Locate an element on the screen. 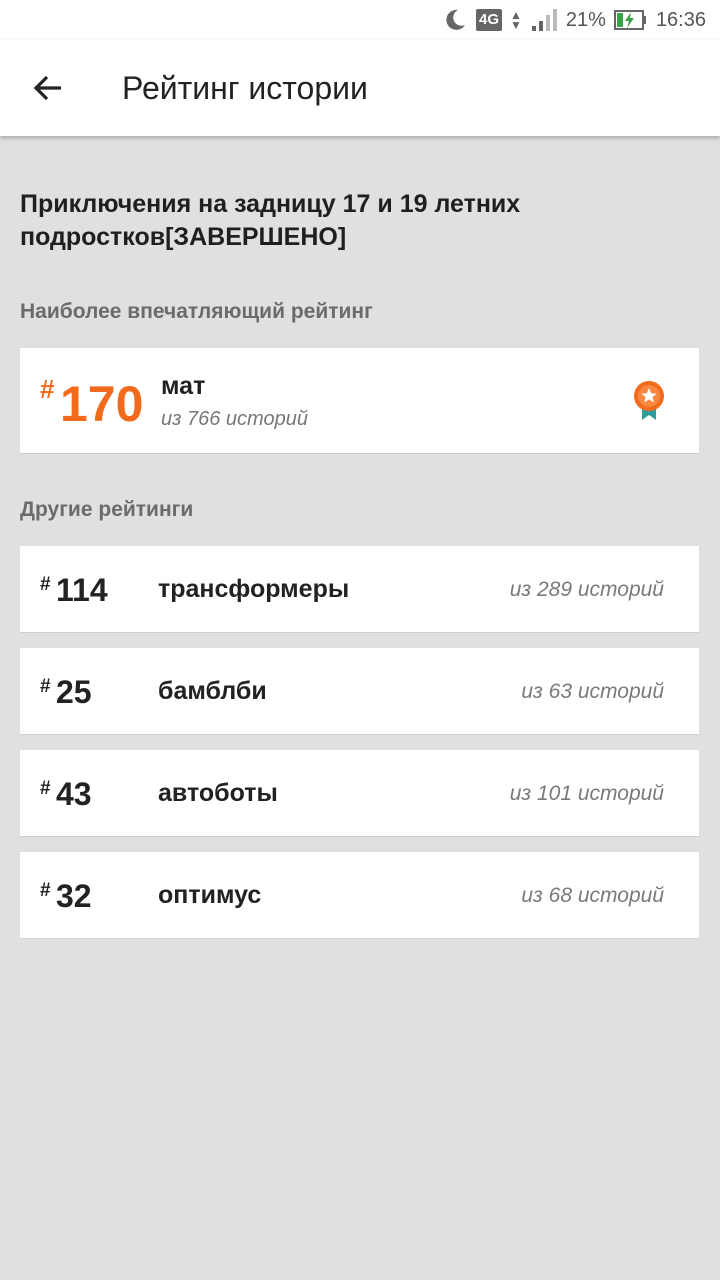 The width and height of the screenshot is (720, 1280). rank-number: 25 is located at coordinates (74, 692).